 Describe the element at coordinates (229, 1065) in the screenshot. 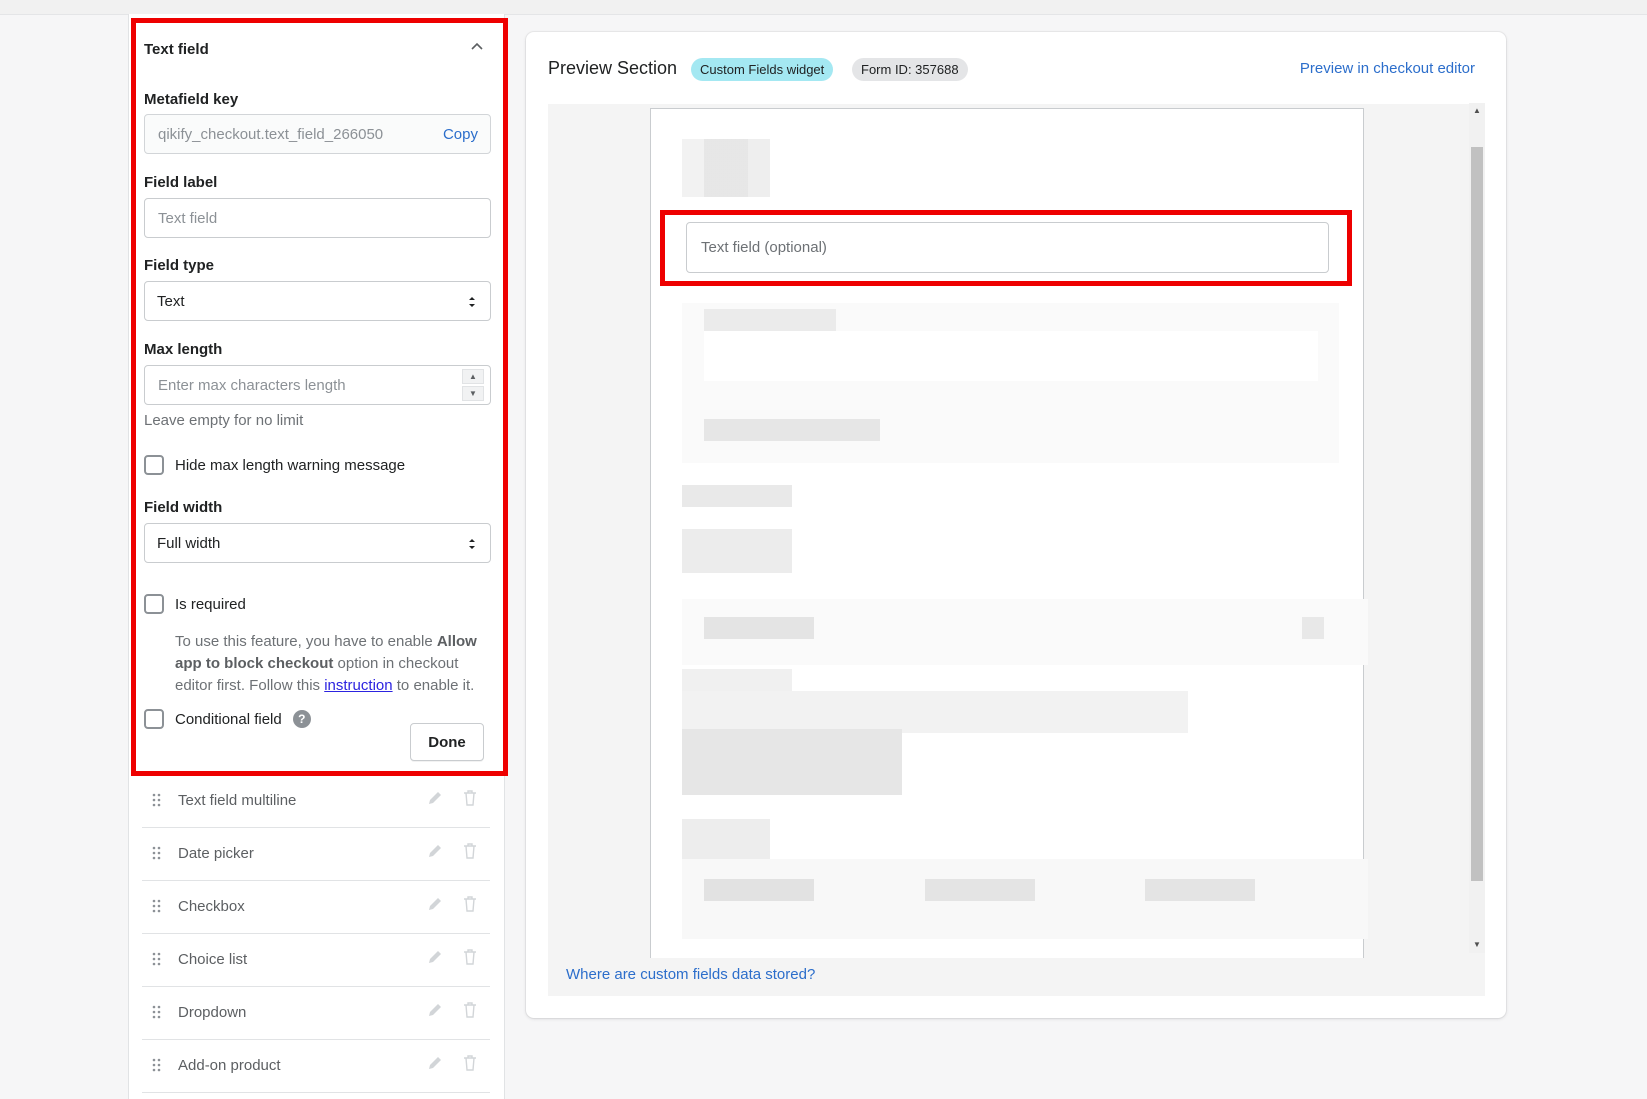

I see `list-item-name: Add-on product` at that location.